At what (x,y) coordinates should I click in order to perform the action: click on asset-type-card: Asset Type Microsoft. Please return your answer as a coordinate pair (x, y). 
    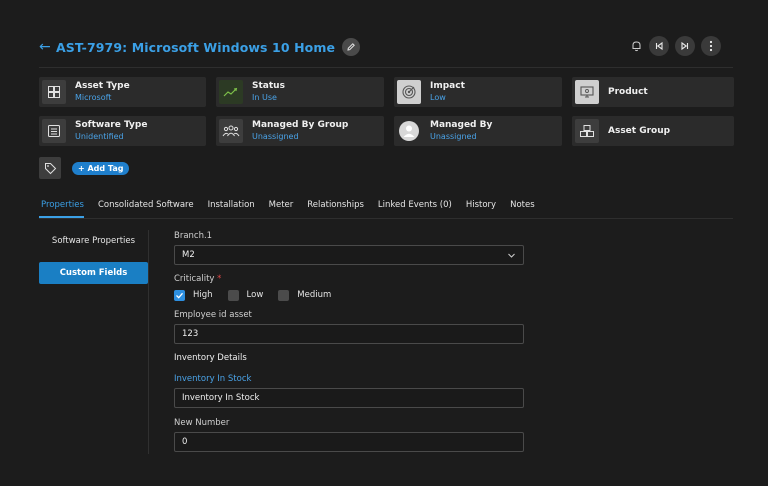
    Looking at the image, I should click on (122, 92).